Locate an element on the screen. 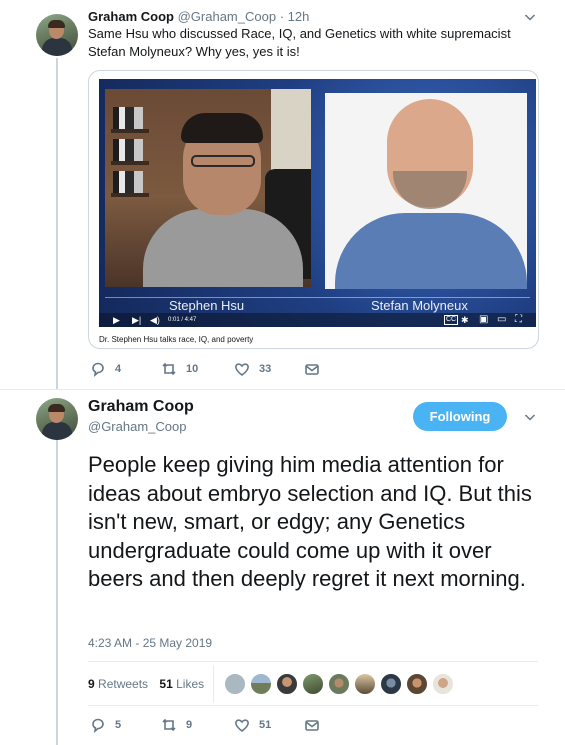 This screenshot has height=745, width=565. retweet-button: 10 is located at coordinates (179, 369).